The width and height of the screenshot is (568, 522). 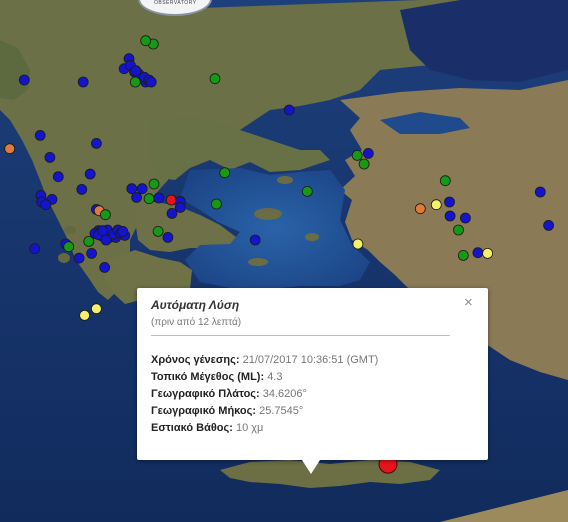 I want to click on close-icon: ×, so click(x=468, y=302).